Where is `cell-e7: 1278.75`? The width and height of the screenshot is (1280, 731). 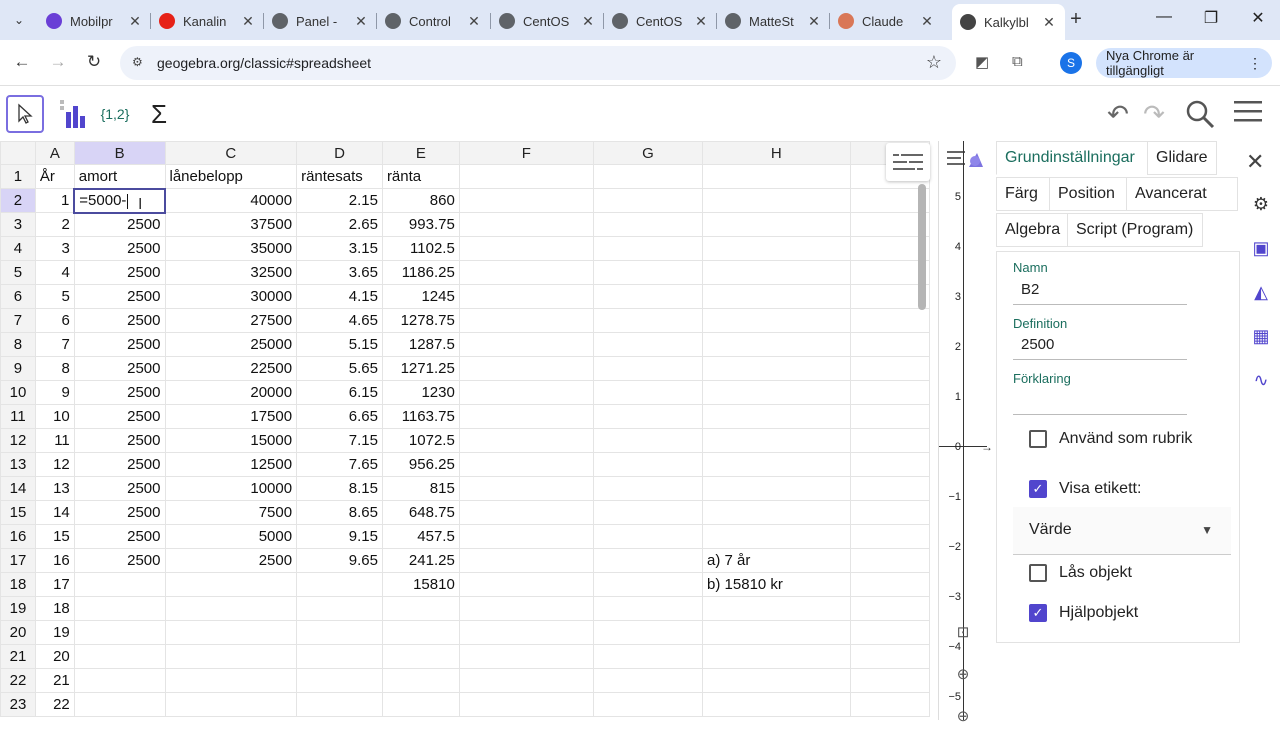 cell-e7: 1278.75 is located at coordinates (420, 320).